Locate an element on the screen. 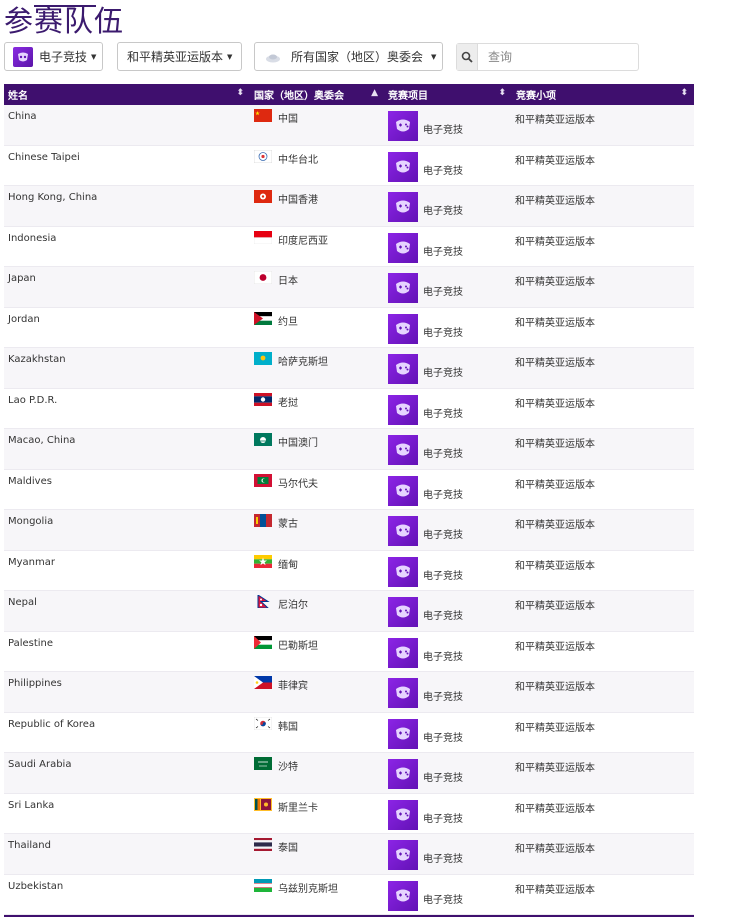 This screenshot has height=917, width=739. chevron-down-icon: ▼ is located at coordinates (230, 56).